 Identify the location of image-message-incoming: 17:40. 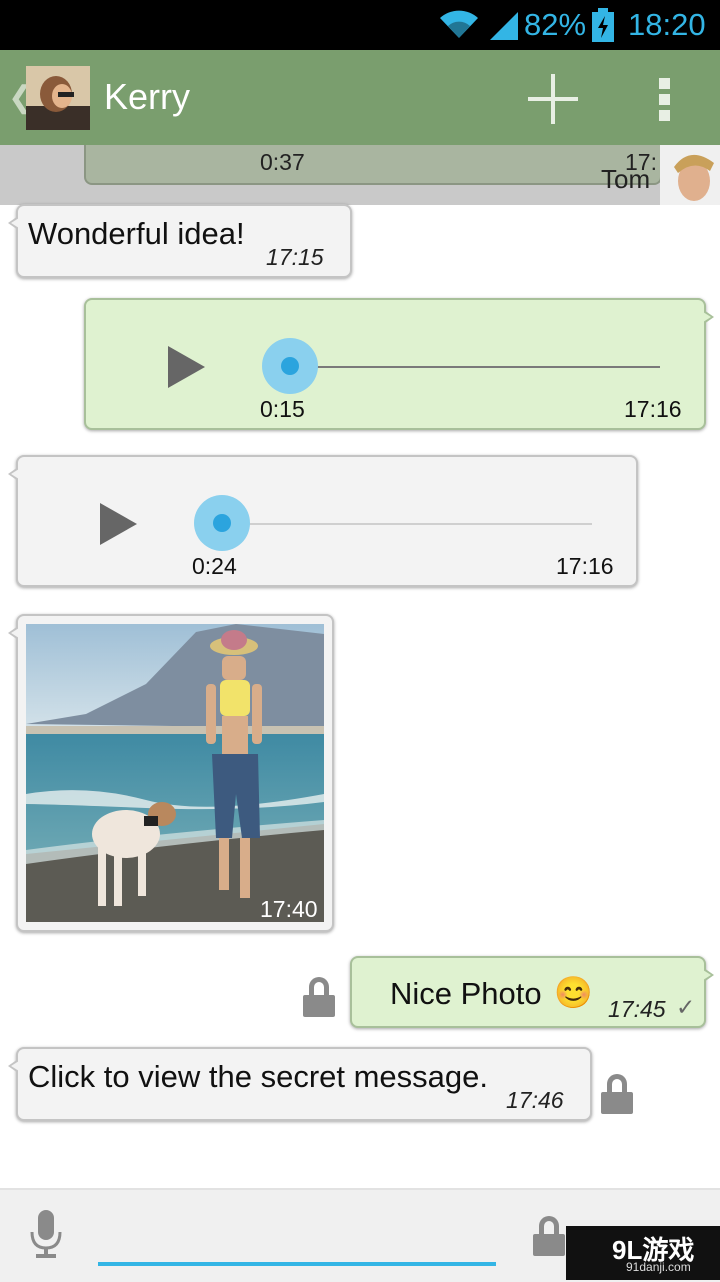
(171, 773).